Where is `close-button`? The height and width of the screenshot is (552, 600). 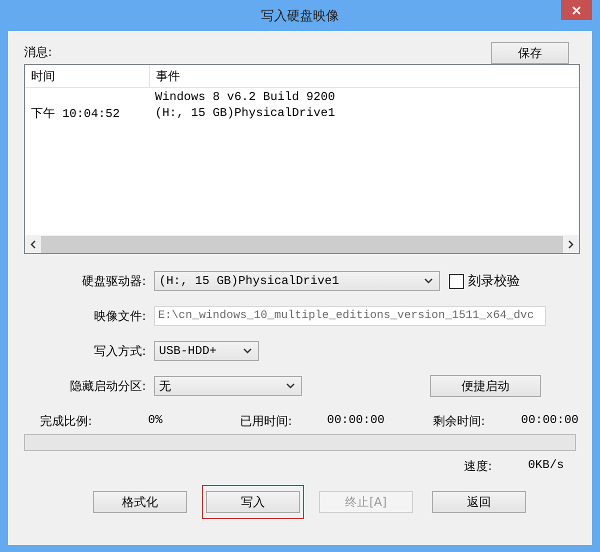
close-button is located at coordinates (576, 10).